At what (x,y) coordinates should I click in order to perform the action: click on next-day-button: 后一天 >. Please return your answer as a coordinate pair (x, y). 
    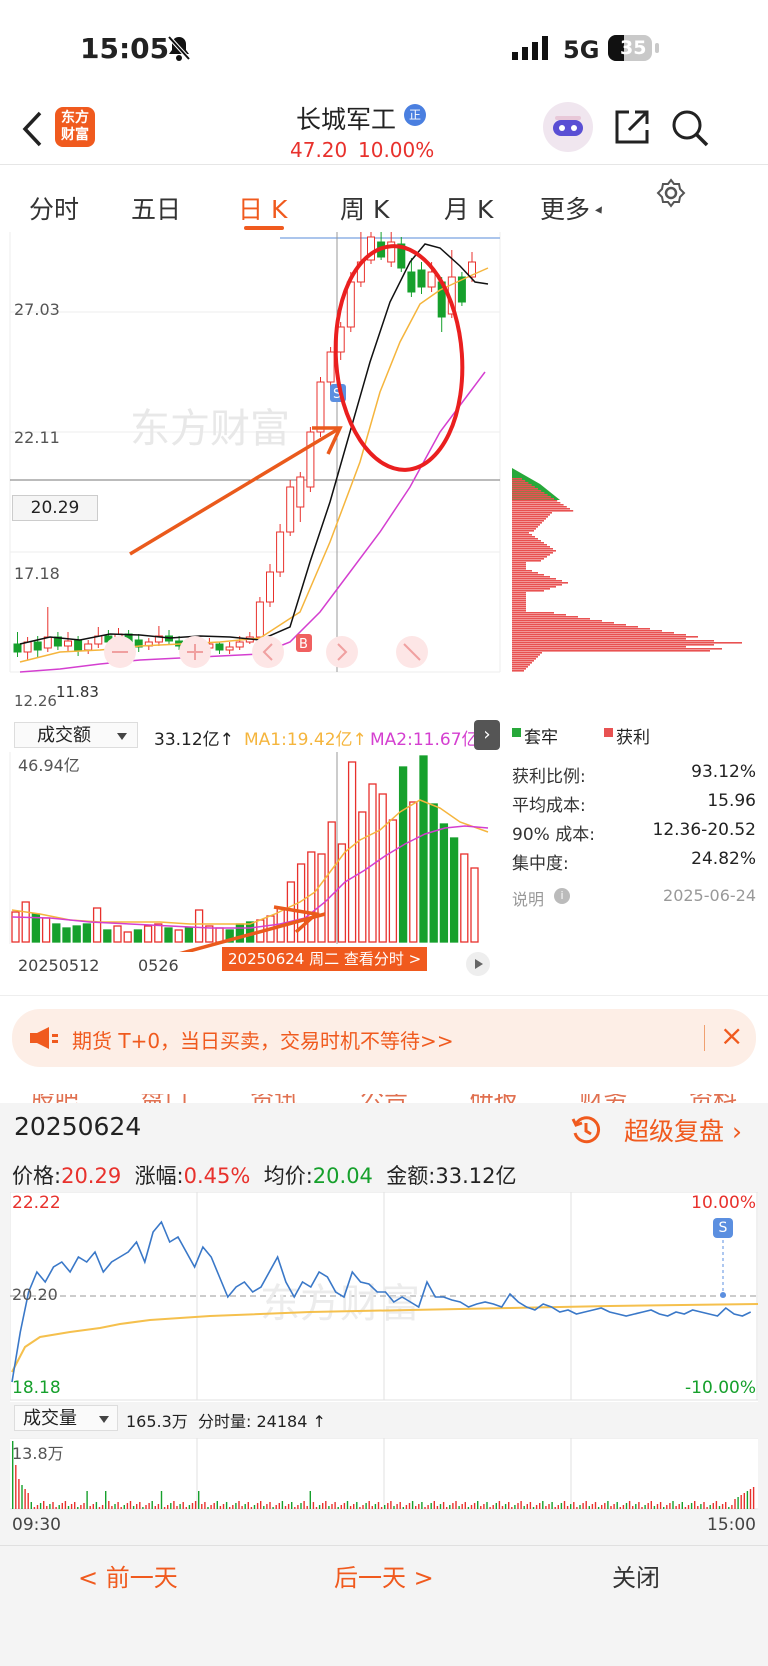
    Looking at the image, I should click on (384, 1575).